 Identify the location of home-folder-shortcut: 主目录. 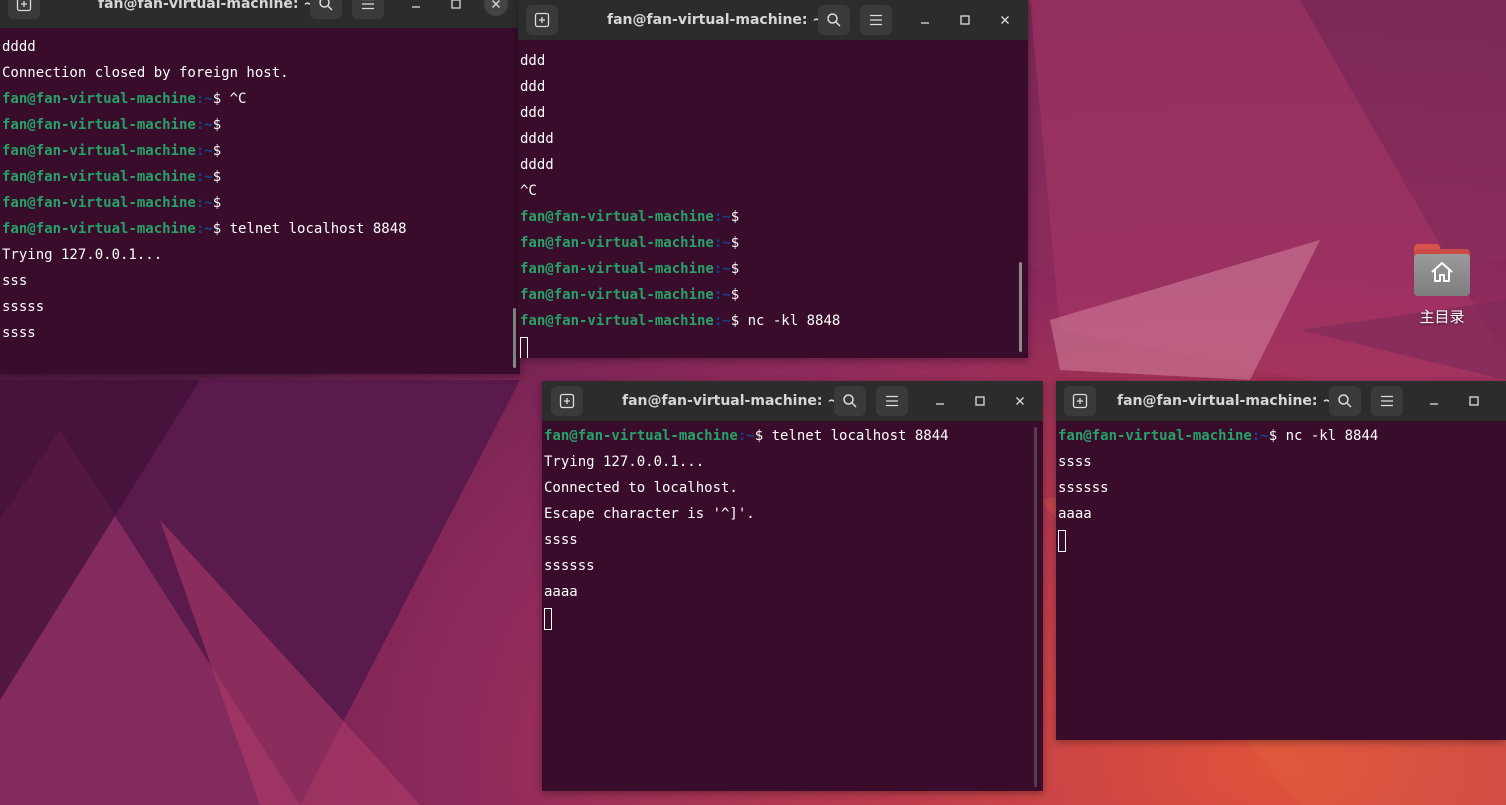
(1442, 290).